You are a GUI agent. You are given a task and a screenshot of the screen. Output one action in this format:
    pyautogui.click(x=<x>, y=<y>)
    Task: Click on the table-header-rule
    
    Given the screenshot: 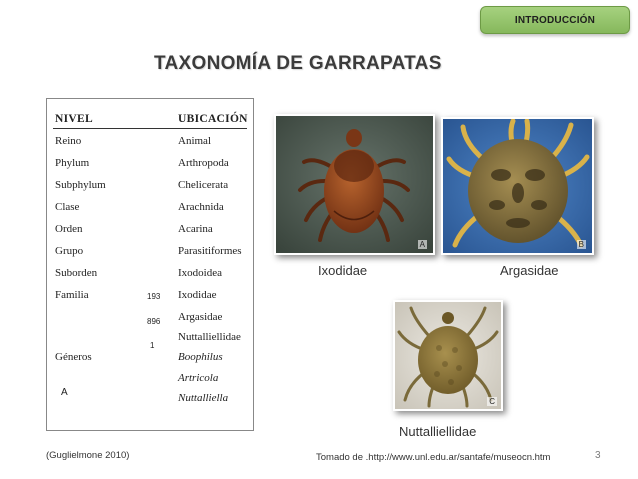 What is the action you would take?
    pyautogui.click(x=150, y=128)
    